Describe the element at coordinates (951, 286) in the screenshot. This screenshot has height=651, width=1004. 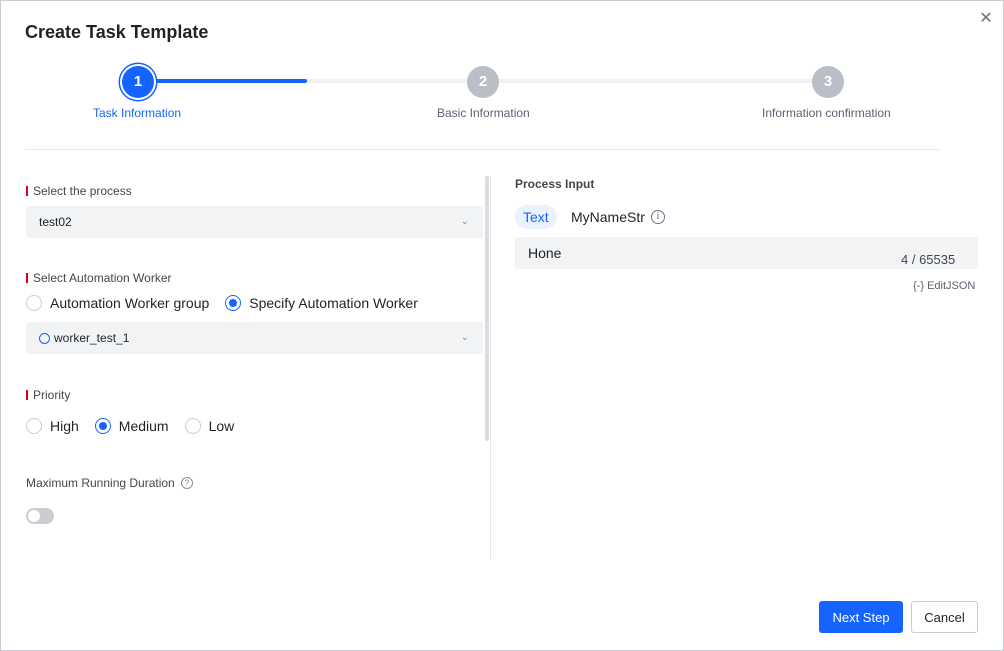
I see `edit-json-label: EditJSON` at that location.